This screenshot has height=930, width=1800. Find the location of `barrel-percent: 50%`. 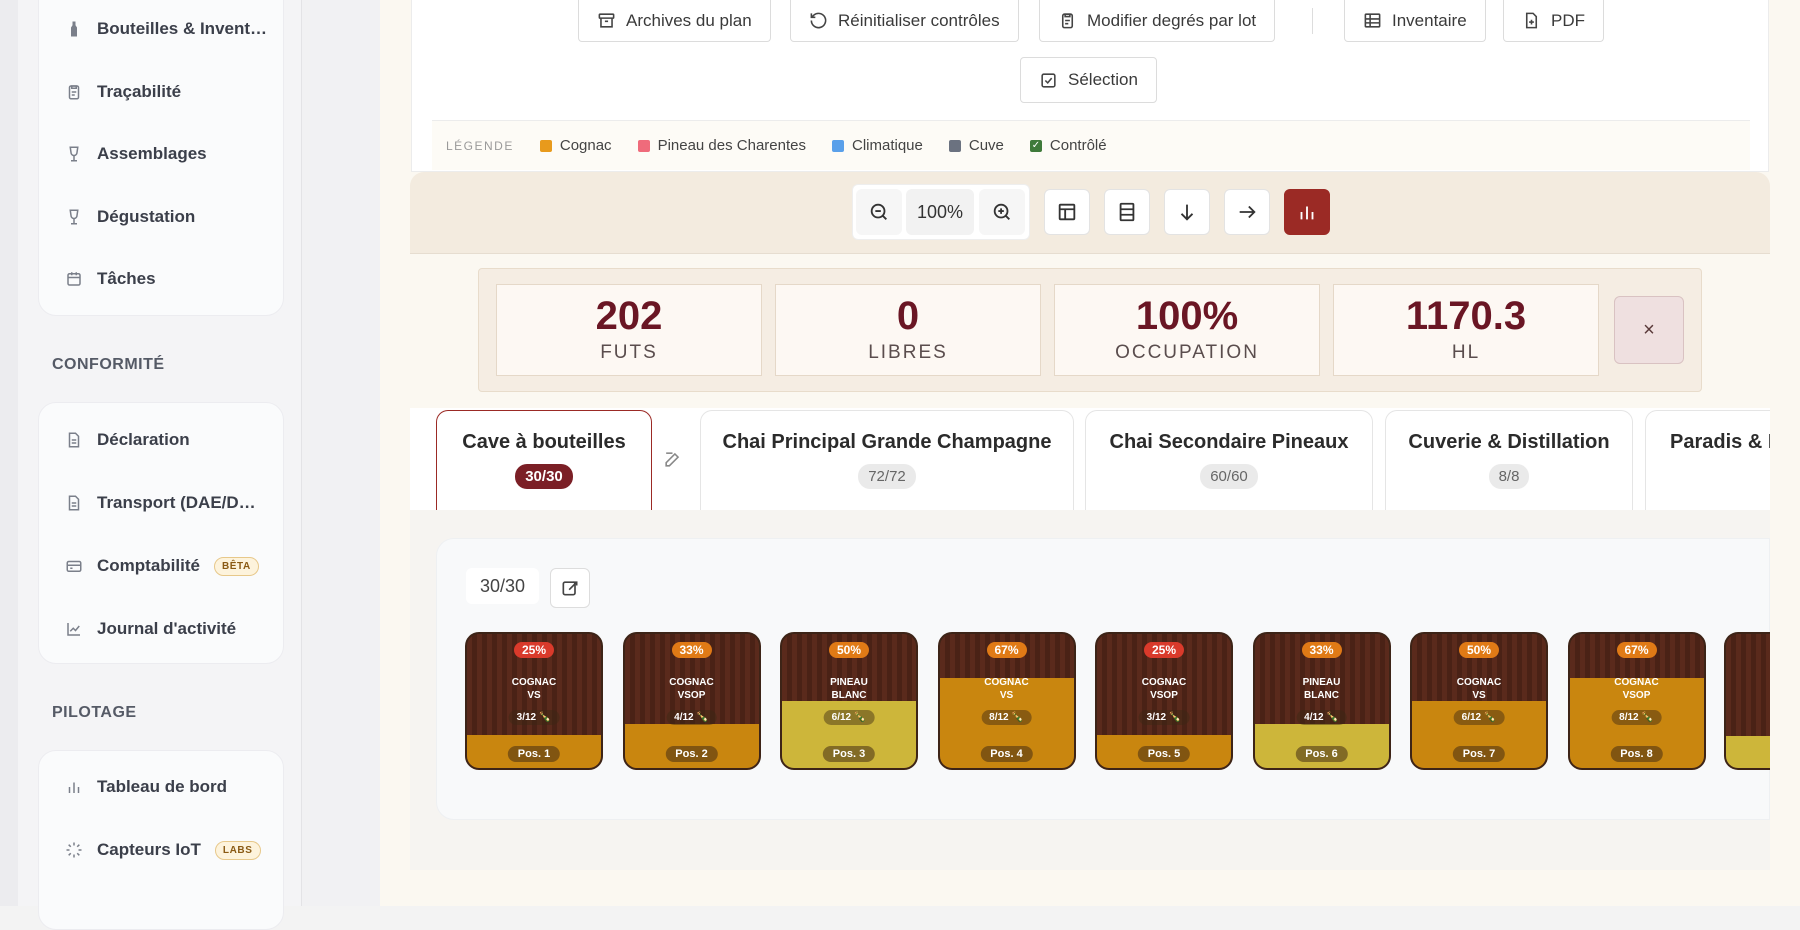

barrel-percent: 50% is located at coordinates (1479, 650).